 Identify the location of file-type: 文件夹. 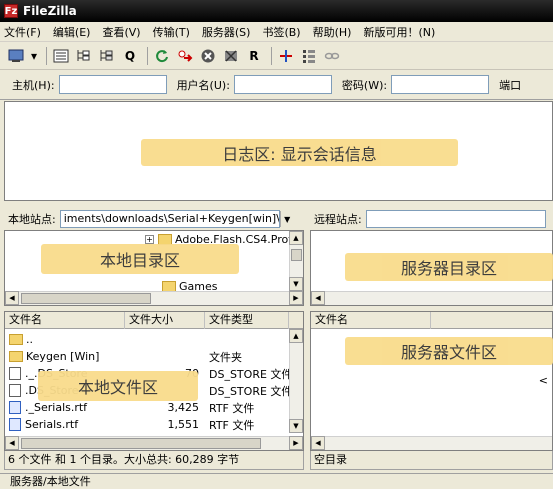
(225, 357).